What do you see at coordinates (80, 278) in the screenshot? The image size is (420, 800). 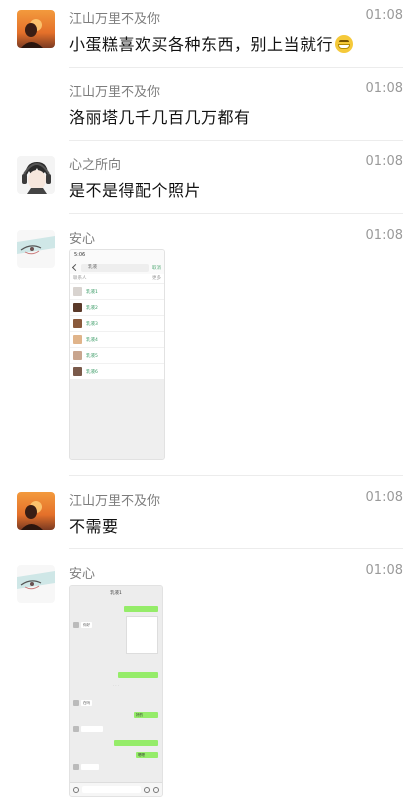 I see `contacts-header-left: 联系人` at bounding box center [80, 278].